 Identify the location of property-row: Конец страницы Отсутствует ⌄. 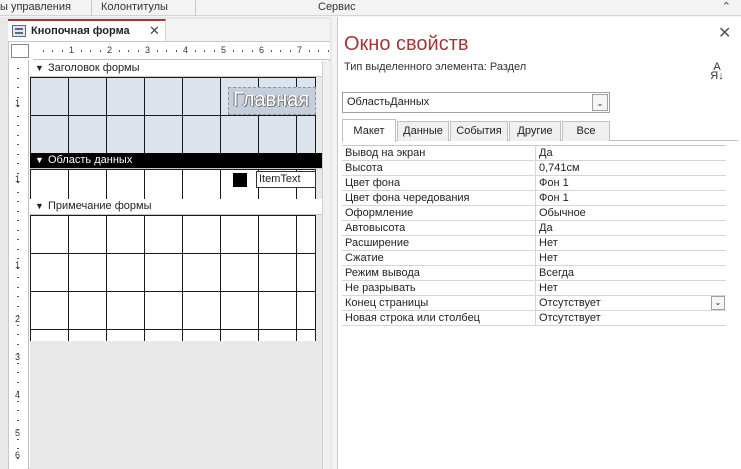
(534, 303).